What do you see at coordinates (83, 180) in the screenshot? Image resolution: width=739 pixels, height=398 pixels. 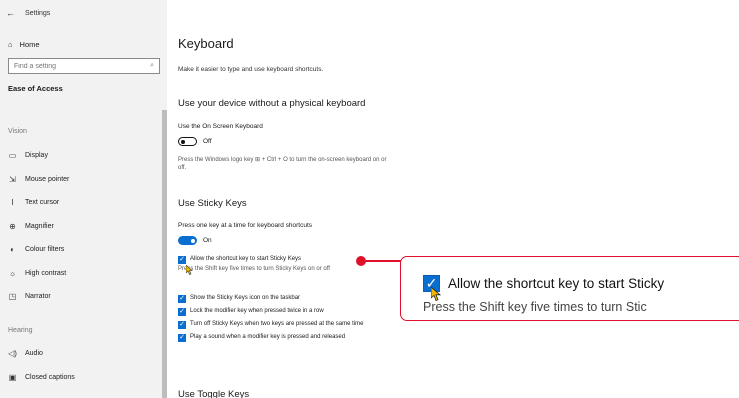 I see `sidebar-item-mouse-pointer: ⇲ Mouse pointer` at bounding box center [83, 180].